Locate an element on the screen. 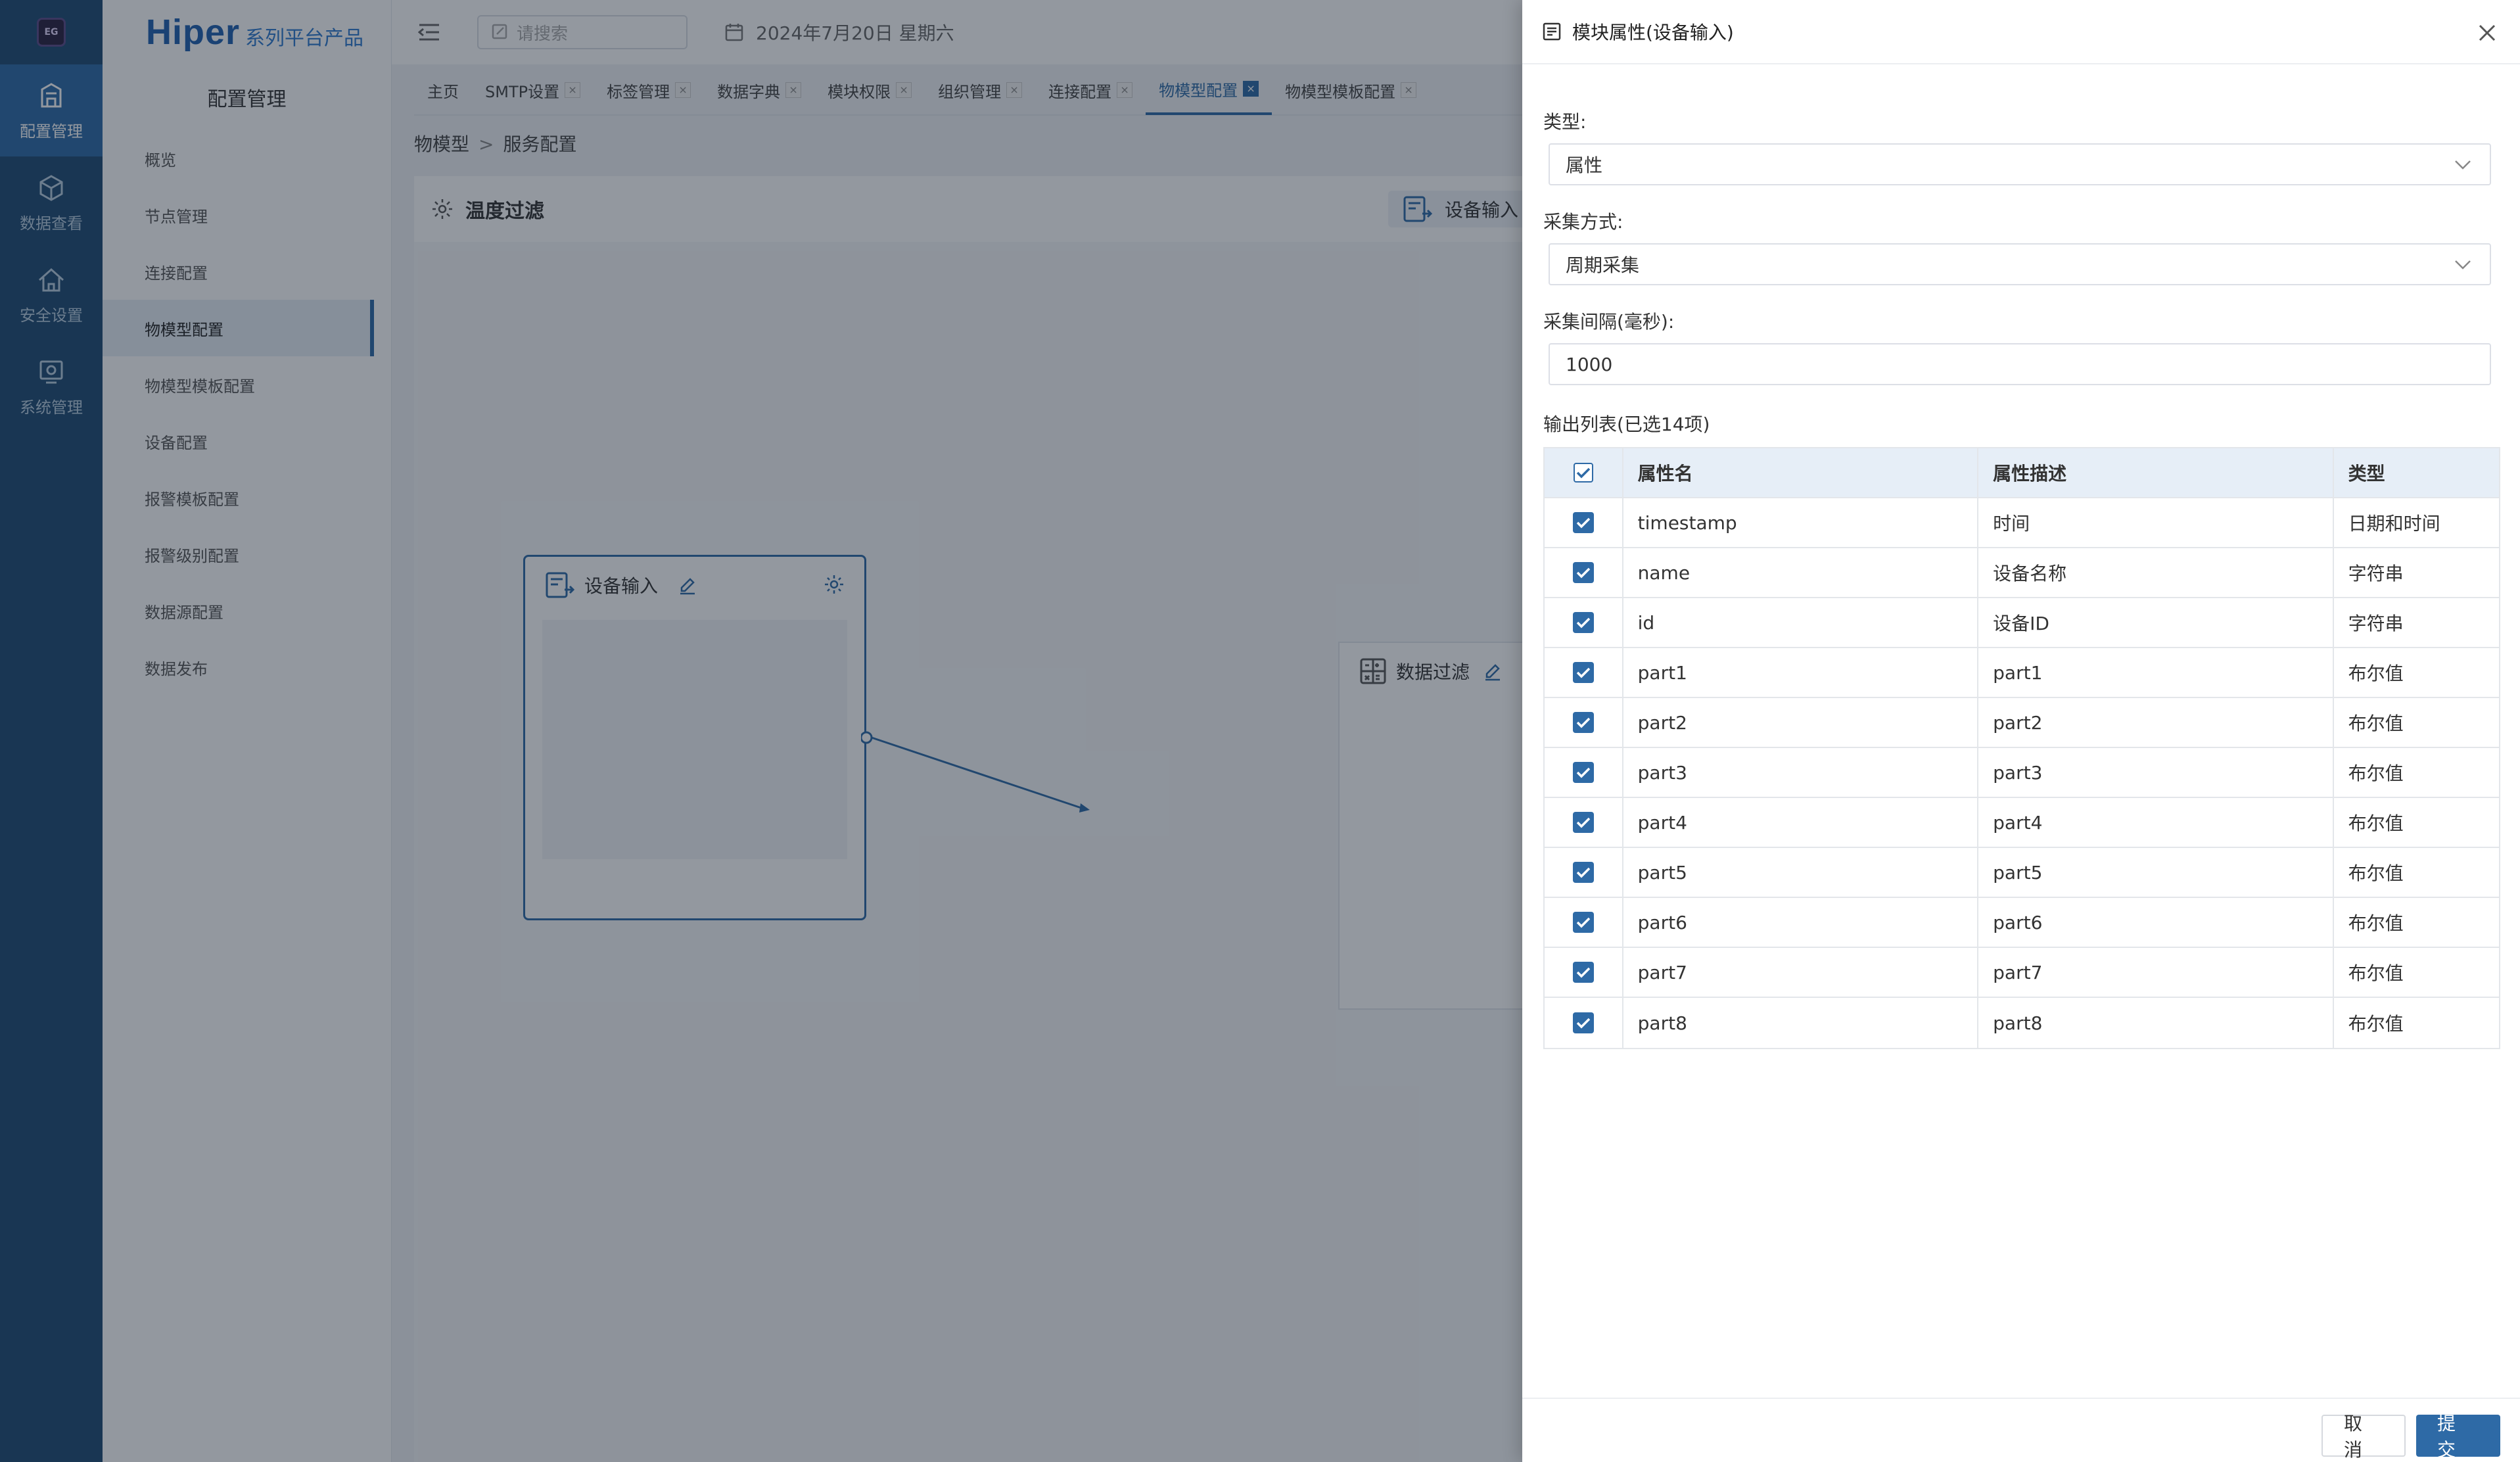  select-all-checkbox is located at coordinates (1583, 473).